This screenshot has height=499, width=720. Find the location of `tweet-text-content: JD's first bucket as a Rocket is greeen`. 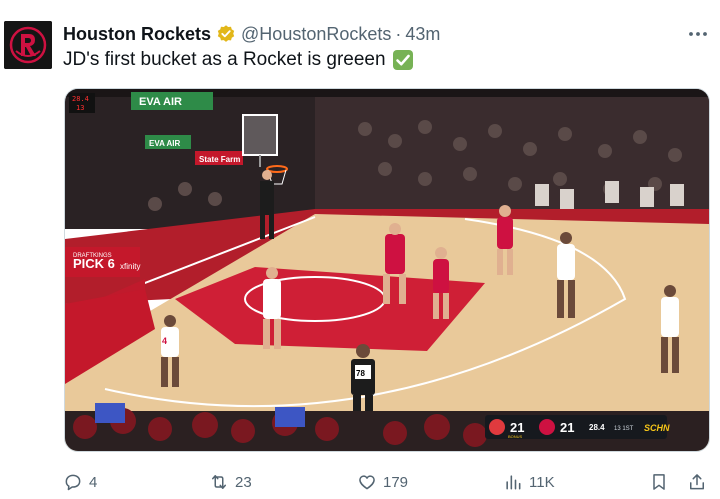

tweet-text-content: JD's first bucket as a Rocket is greeen is located at coordinates (224, 59).